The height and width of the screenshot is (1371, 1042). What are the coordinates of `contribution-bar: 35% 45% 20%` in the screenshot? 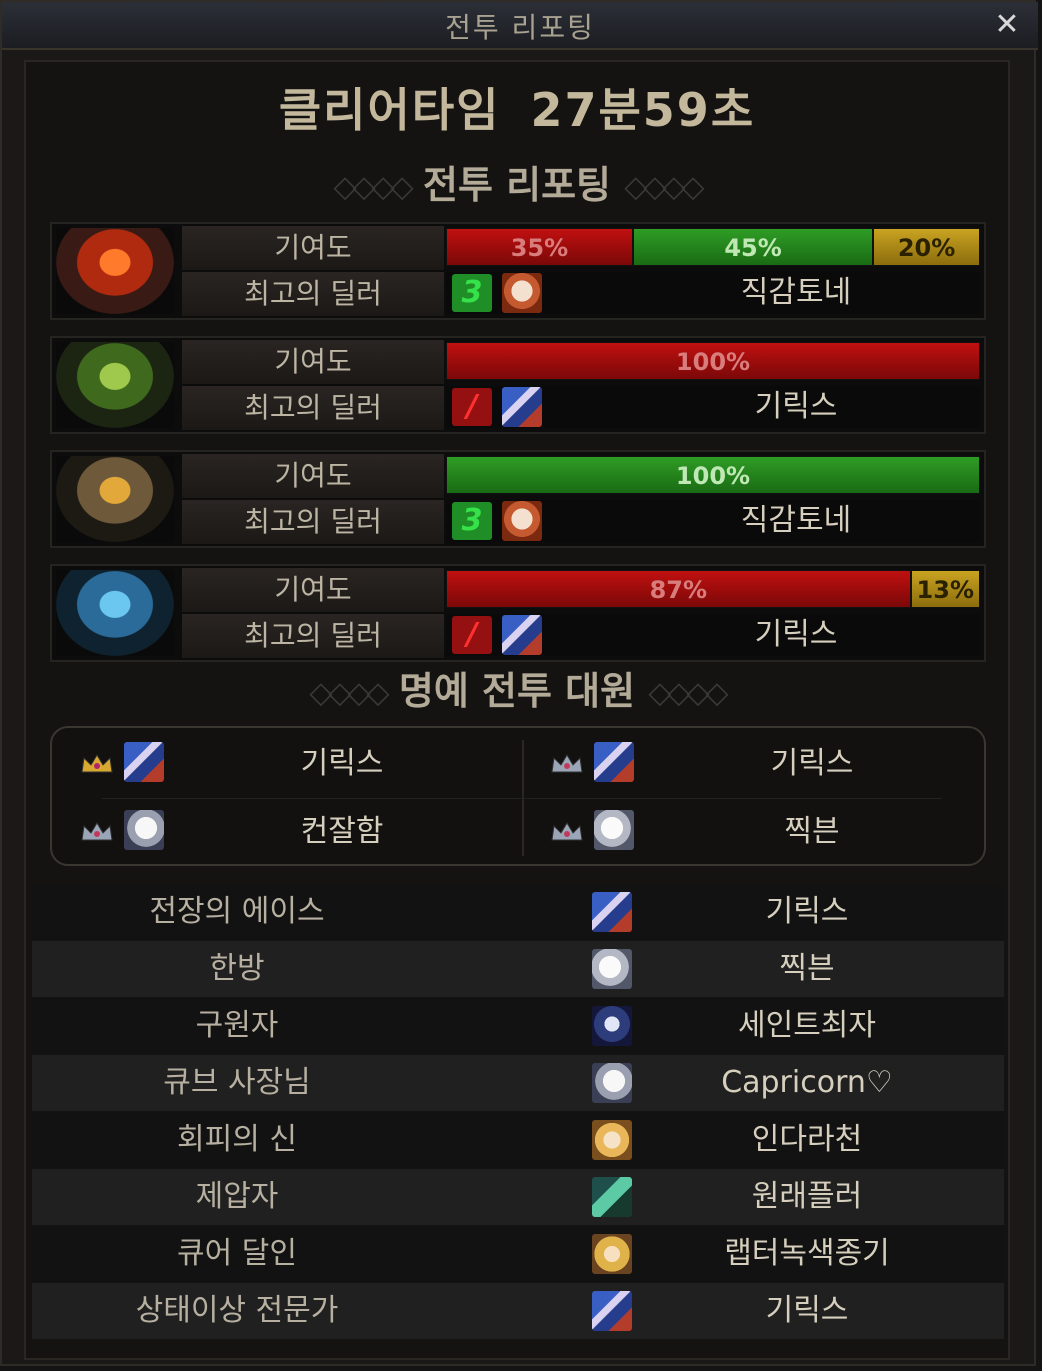 It's located at (713, 247).